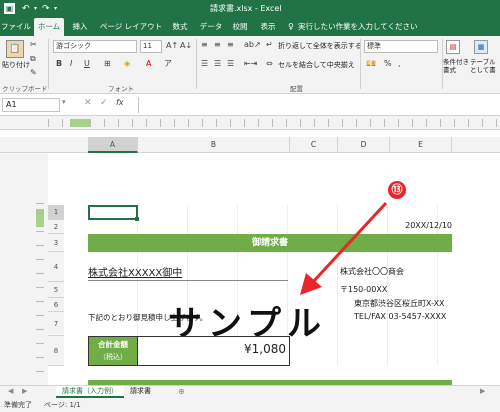 This screenshot has width=500, height=412. What do you see at coordinates (481, 47) in the screenshot?
I see `table-format-icon: ▦` at bounding box center [481, 47].